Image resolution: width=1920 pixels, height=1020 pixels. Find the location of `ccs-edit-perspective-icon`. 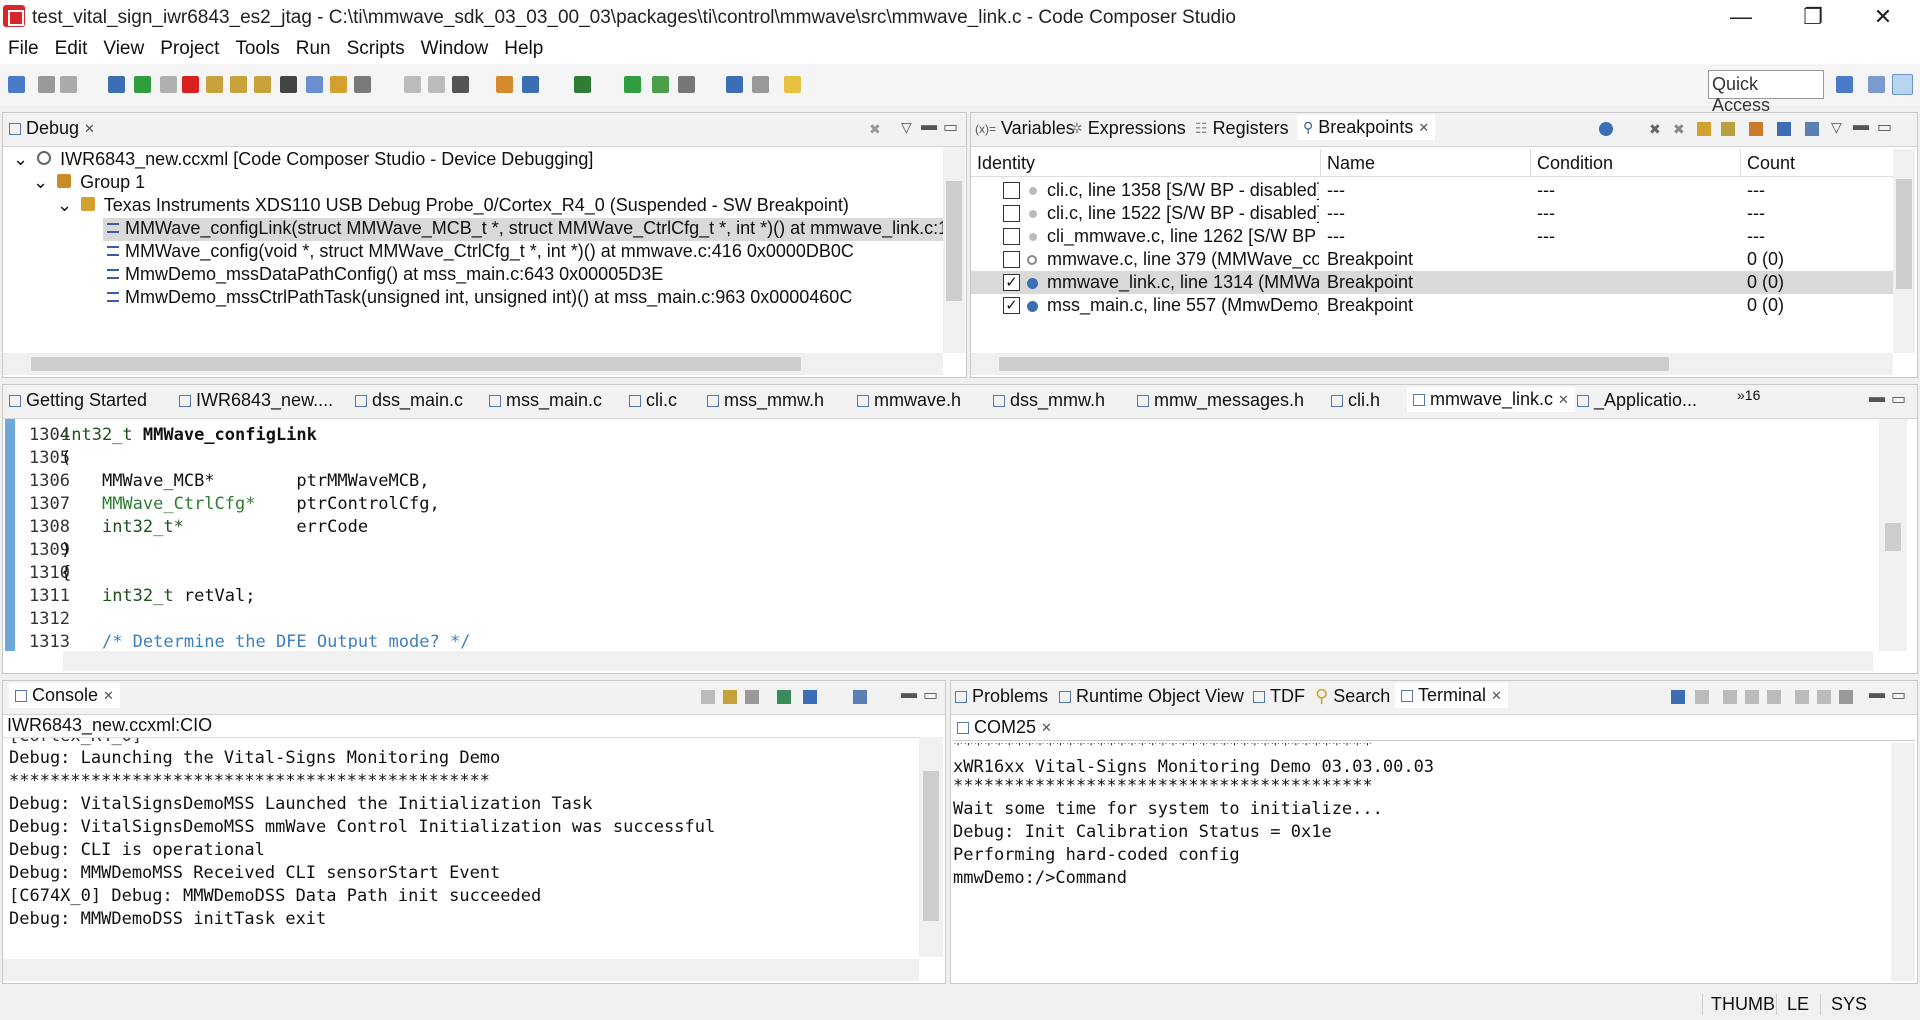

ccs-edit-perspective-icon is located at coordinates (1876, 84).